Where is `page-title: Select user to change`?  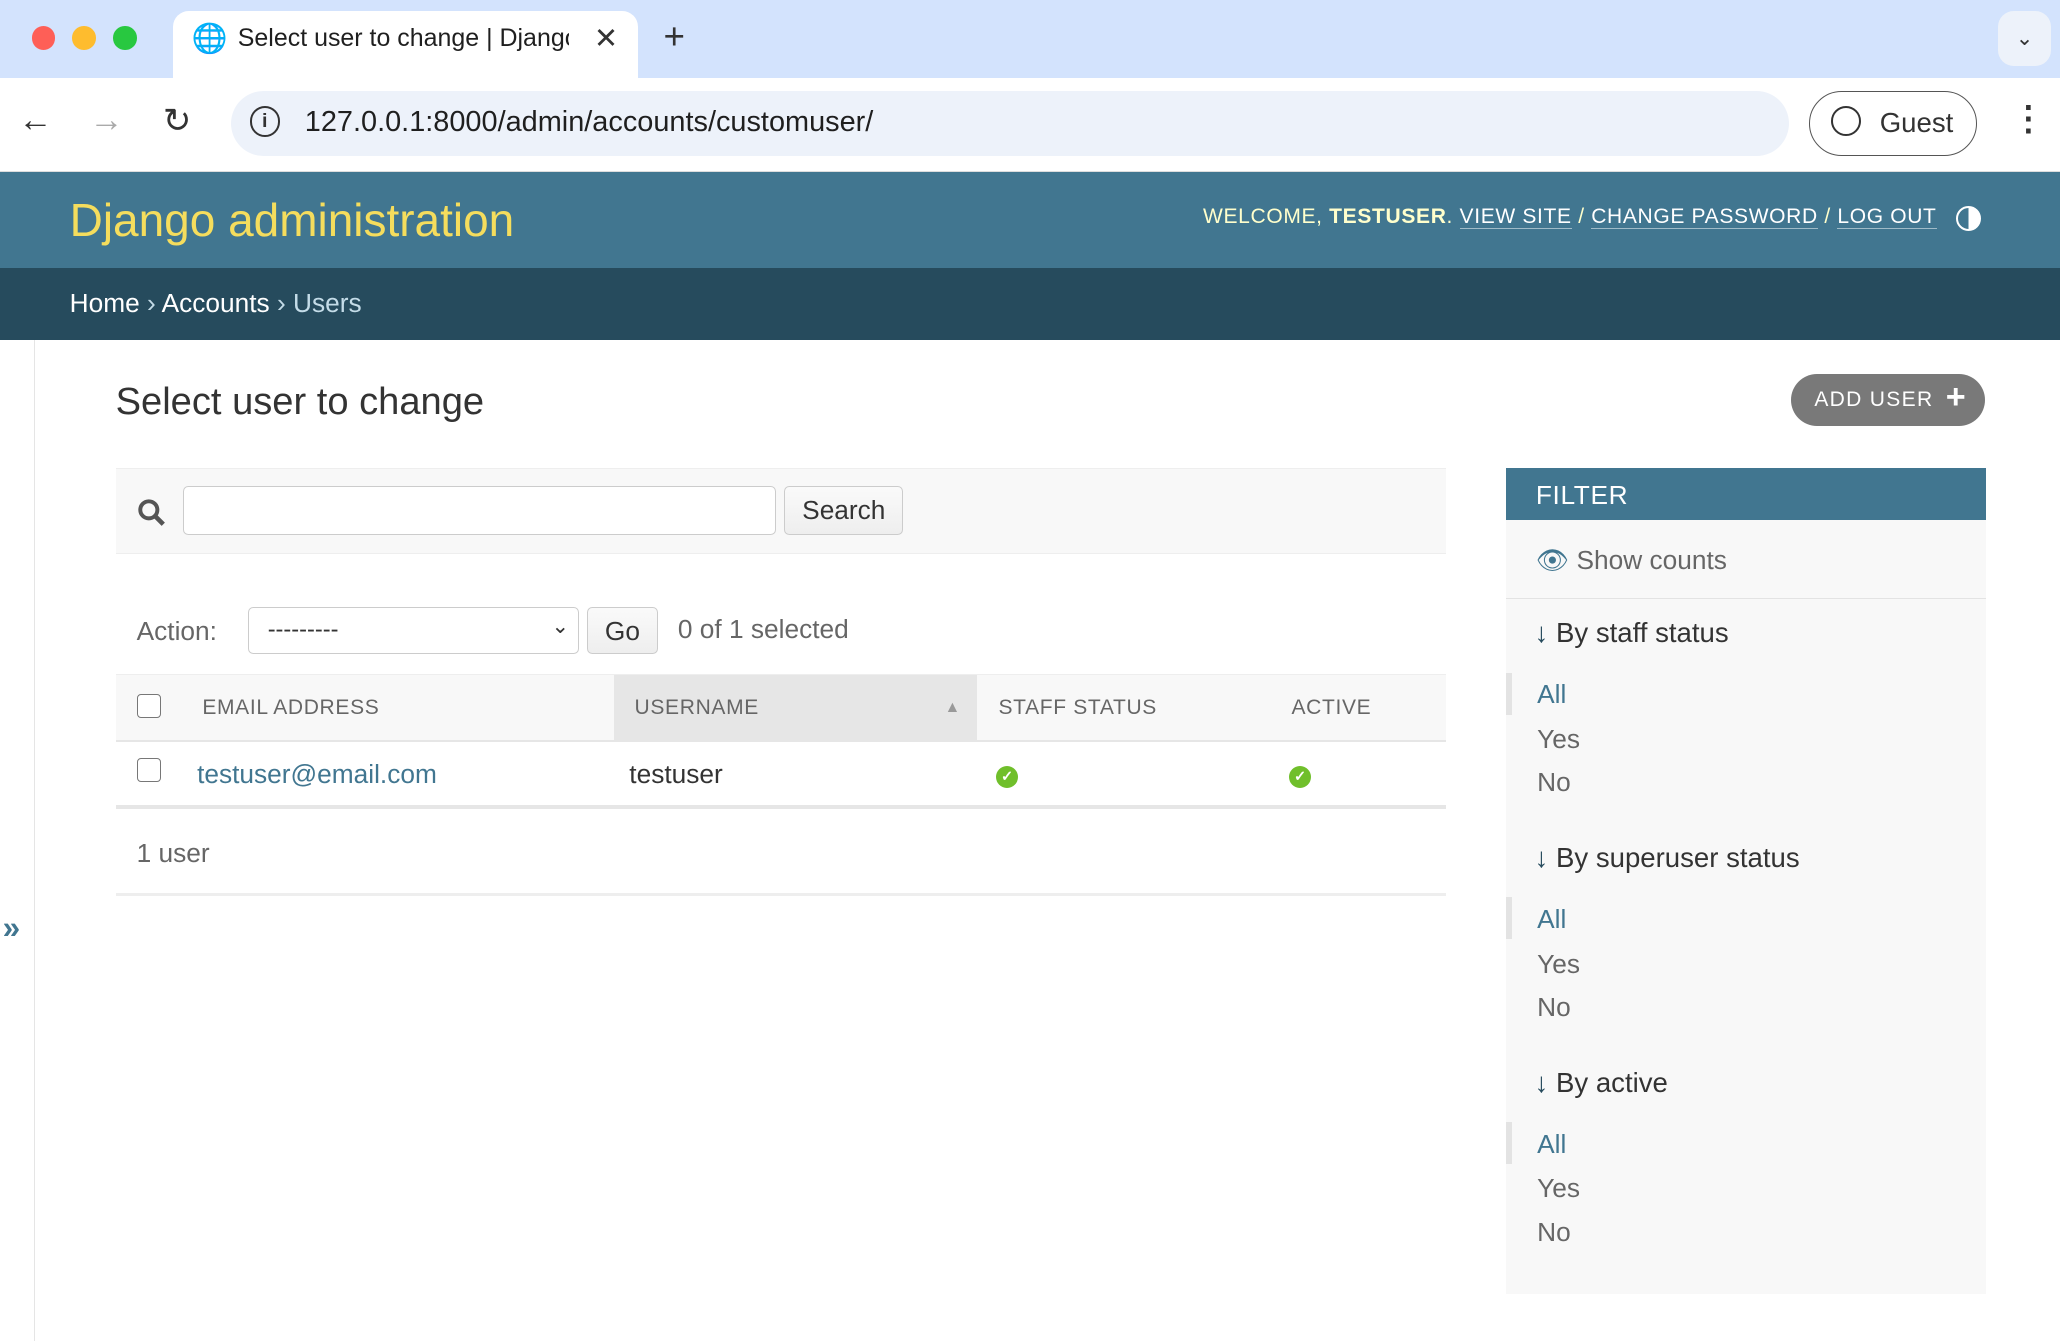 page-title: Select user to change is located at coordinates (300, 402).